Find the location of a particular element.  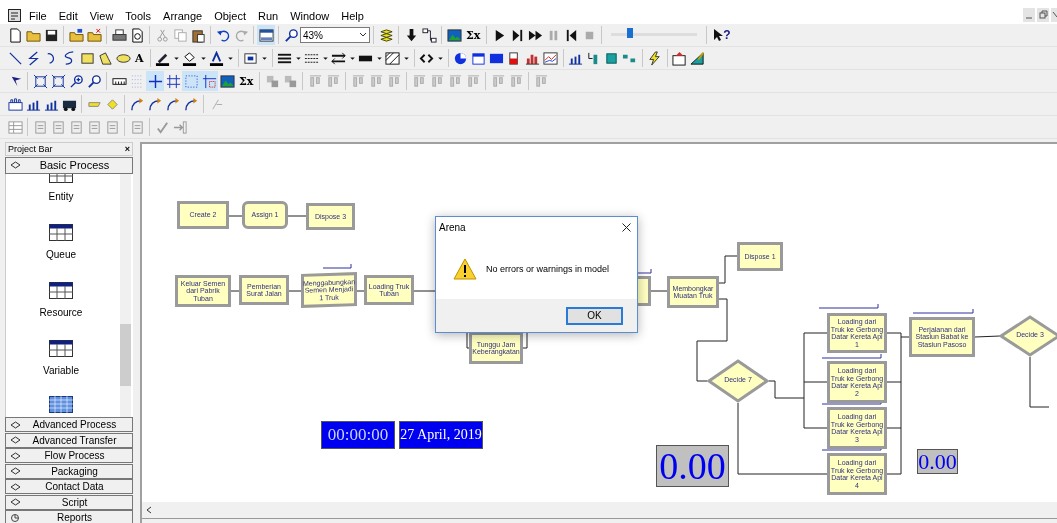

template-panel-button: Advanced Process is located at coordinates (69, 425).